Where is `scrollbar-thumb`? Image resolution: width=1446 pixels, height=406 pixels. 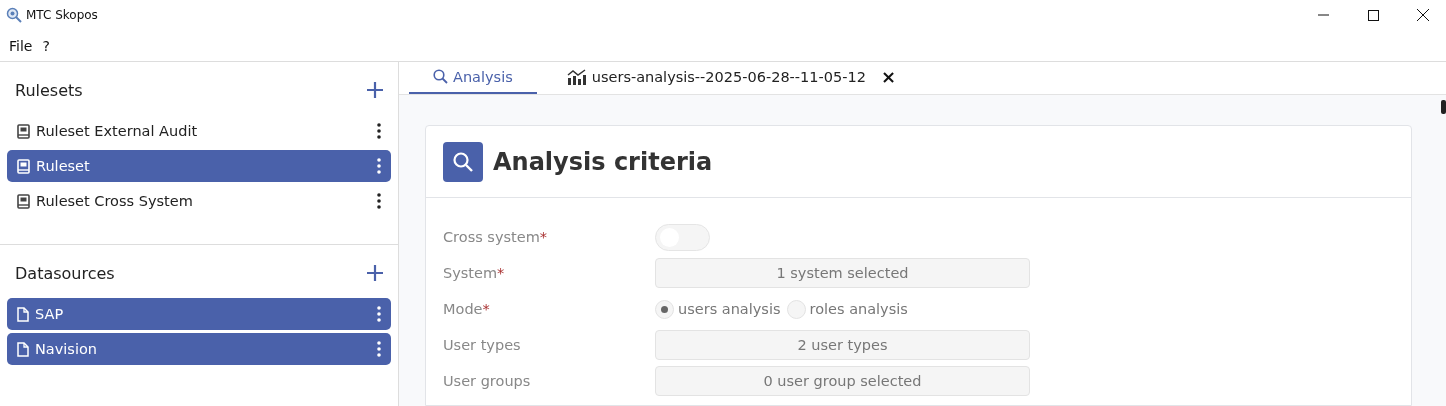
scrollbar-thumb is located at coordinates (1443, 107).